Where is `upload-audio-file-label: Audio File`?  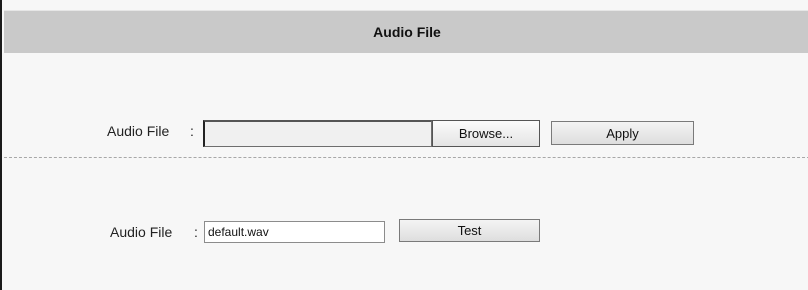 upload-audio-file-label: Audio File is located at coordinates (138, 131).